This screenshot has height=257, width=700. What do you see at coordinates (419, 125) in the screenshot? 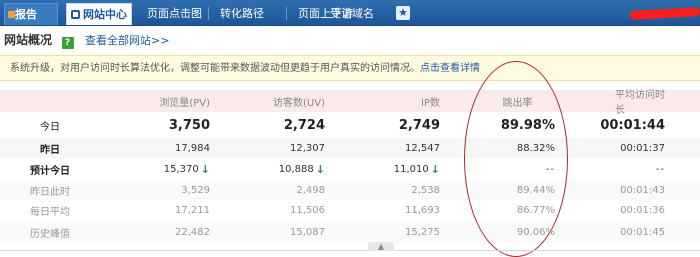
I see `cell-ip: 2,749` at bounding box center [419, 125].